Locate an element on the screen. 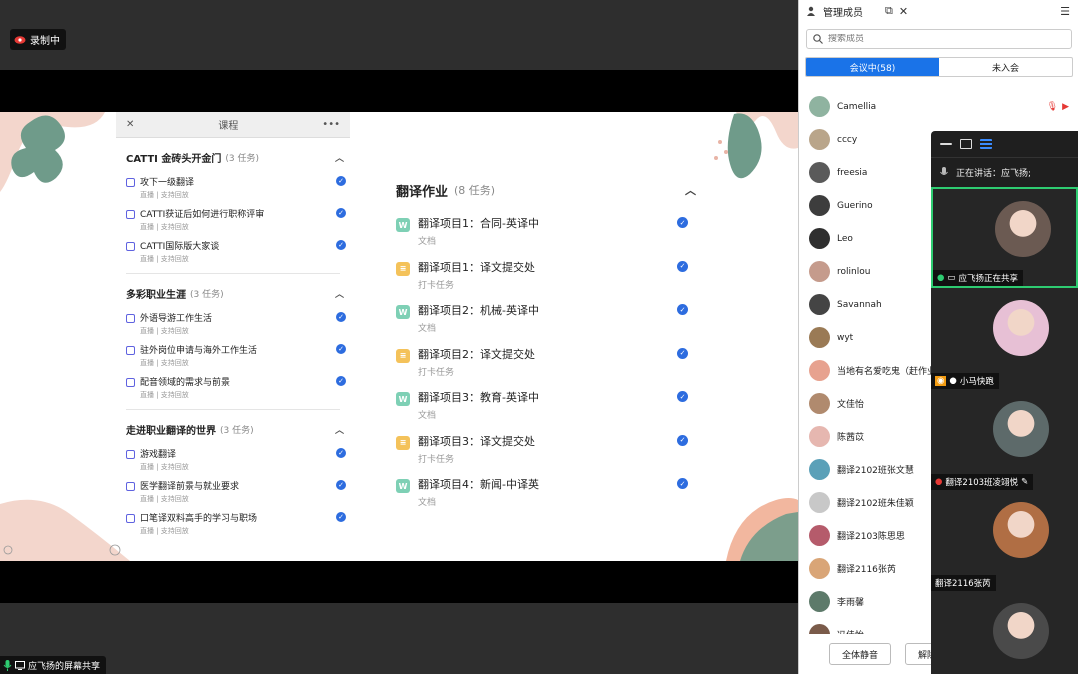 The height and width of the screenshot is (674, 1078). video-tile-label: ● ▭ 应飞扬正在共享 is located at coordinates (978, 278).